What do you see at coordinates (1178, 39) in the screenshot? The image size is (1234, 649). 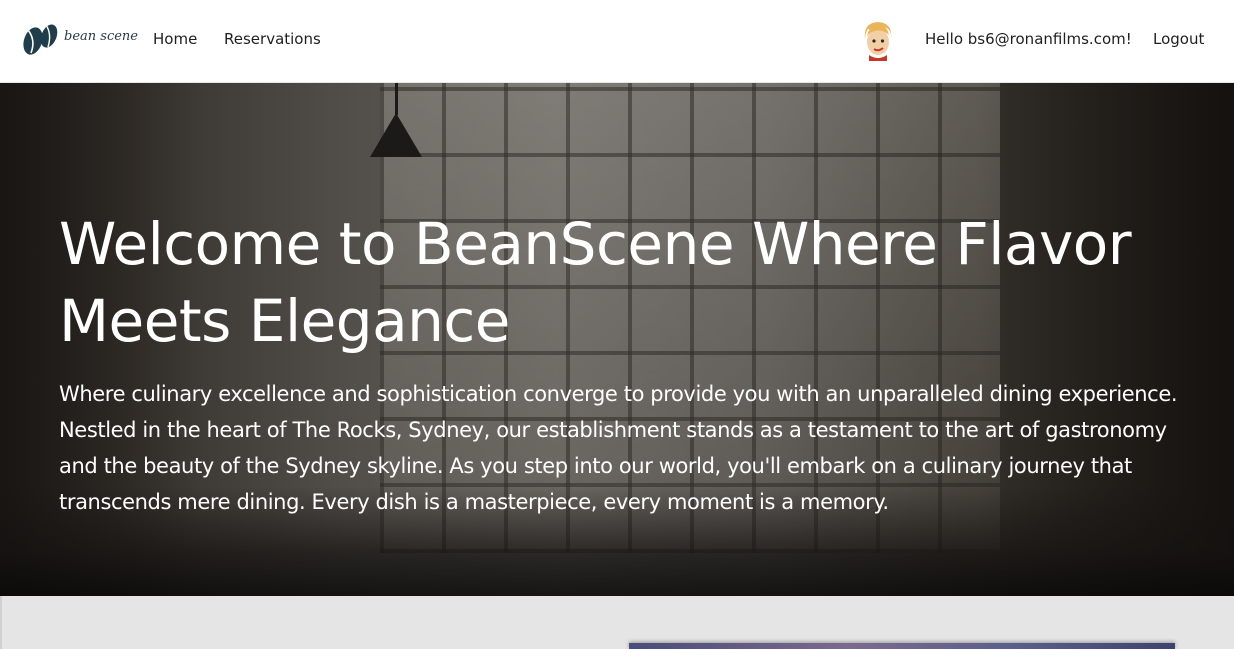 I see `logout-link: Logout` at bounding box center [1178, 39].